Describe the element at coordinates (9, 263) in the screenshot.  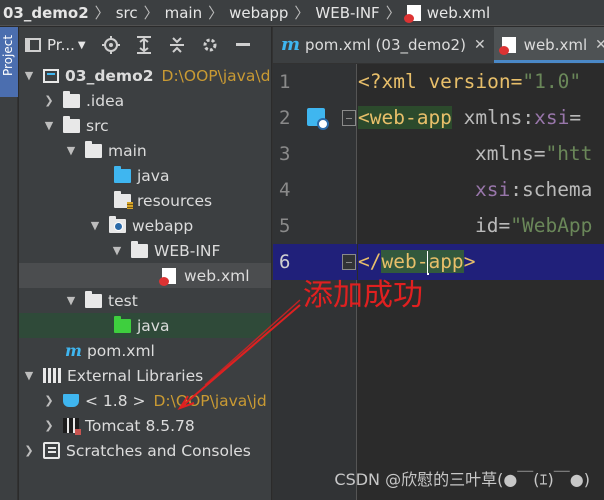
I see `tool-window-stripe: Project` at that location.